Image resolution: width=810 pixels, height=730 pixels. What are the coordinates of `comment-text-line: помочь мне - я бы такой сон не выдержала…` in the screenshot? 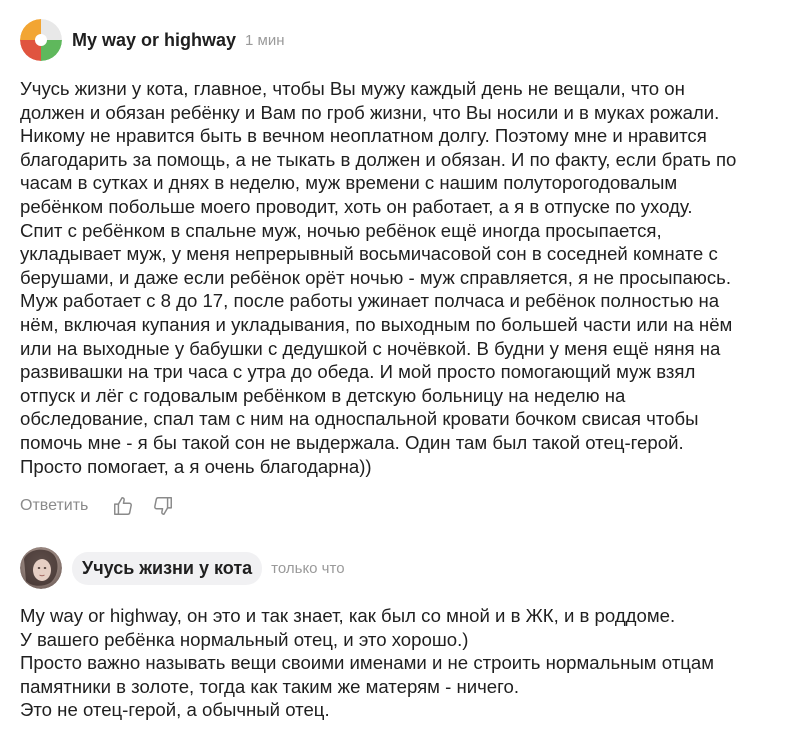 It's located at (352, 442).